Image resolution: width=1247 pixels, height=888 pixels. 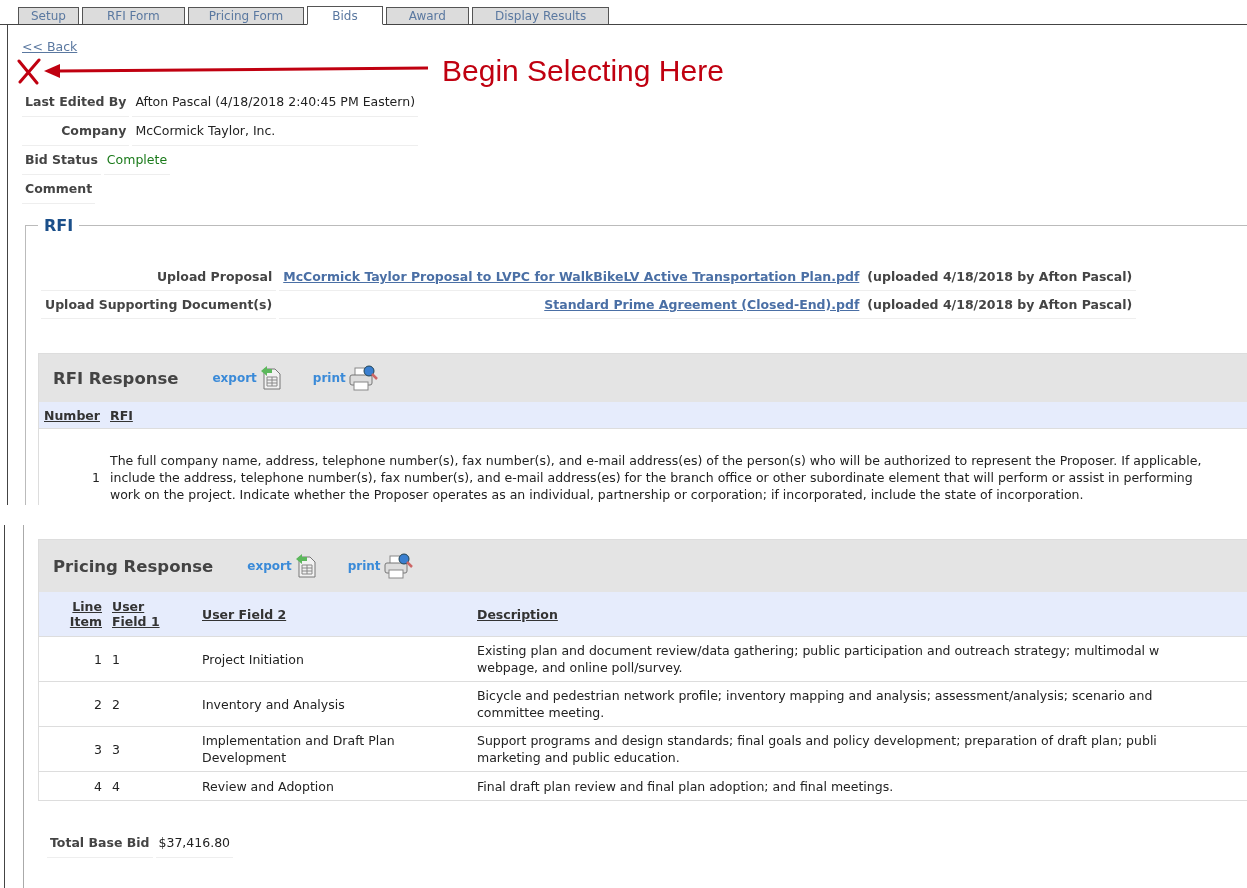 I want to click on total-label: Total Base Bid, so click(x=100, y=843).